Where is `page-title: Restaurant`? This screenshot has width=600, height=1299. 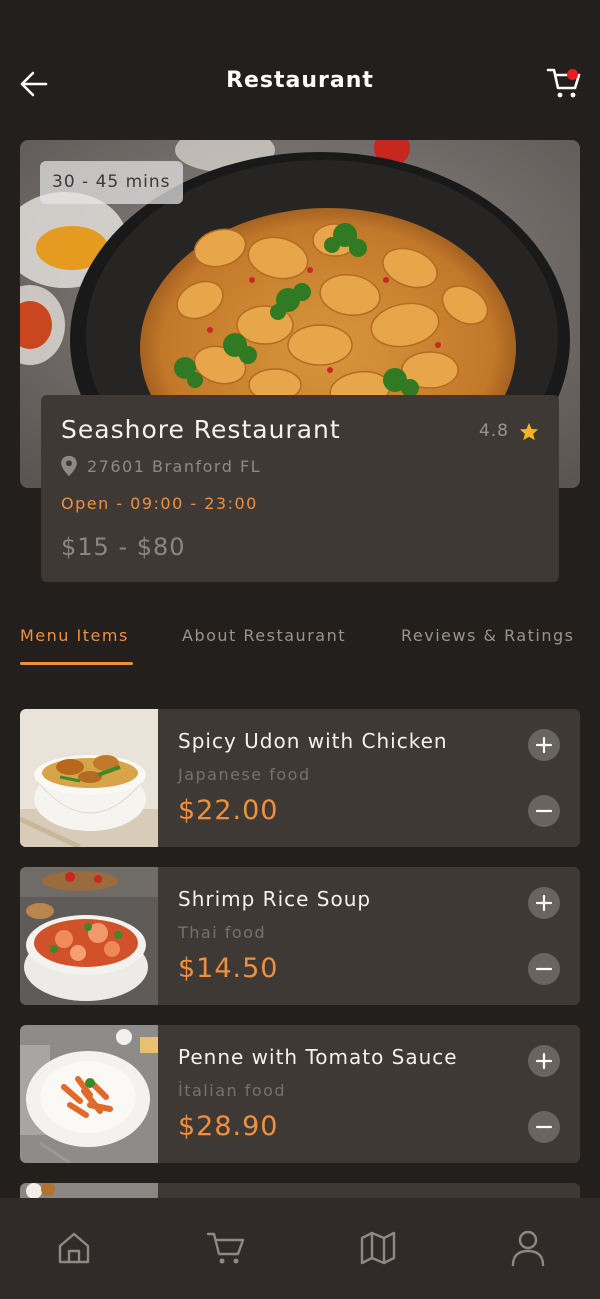
page-title: Restaurant is located at coordinates (300, 80).